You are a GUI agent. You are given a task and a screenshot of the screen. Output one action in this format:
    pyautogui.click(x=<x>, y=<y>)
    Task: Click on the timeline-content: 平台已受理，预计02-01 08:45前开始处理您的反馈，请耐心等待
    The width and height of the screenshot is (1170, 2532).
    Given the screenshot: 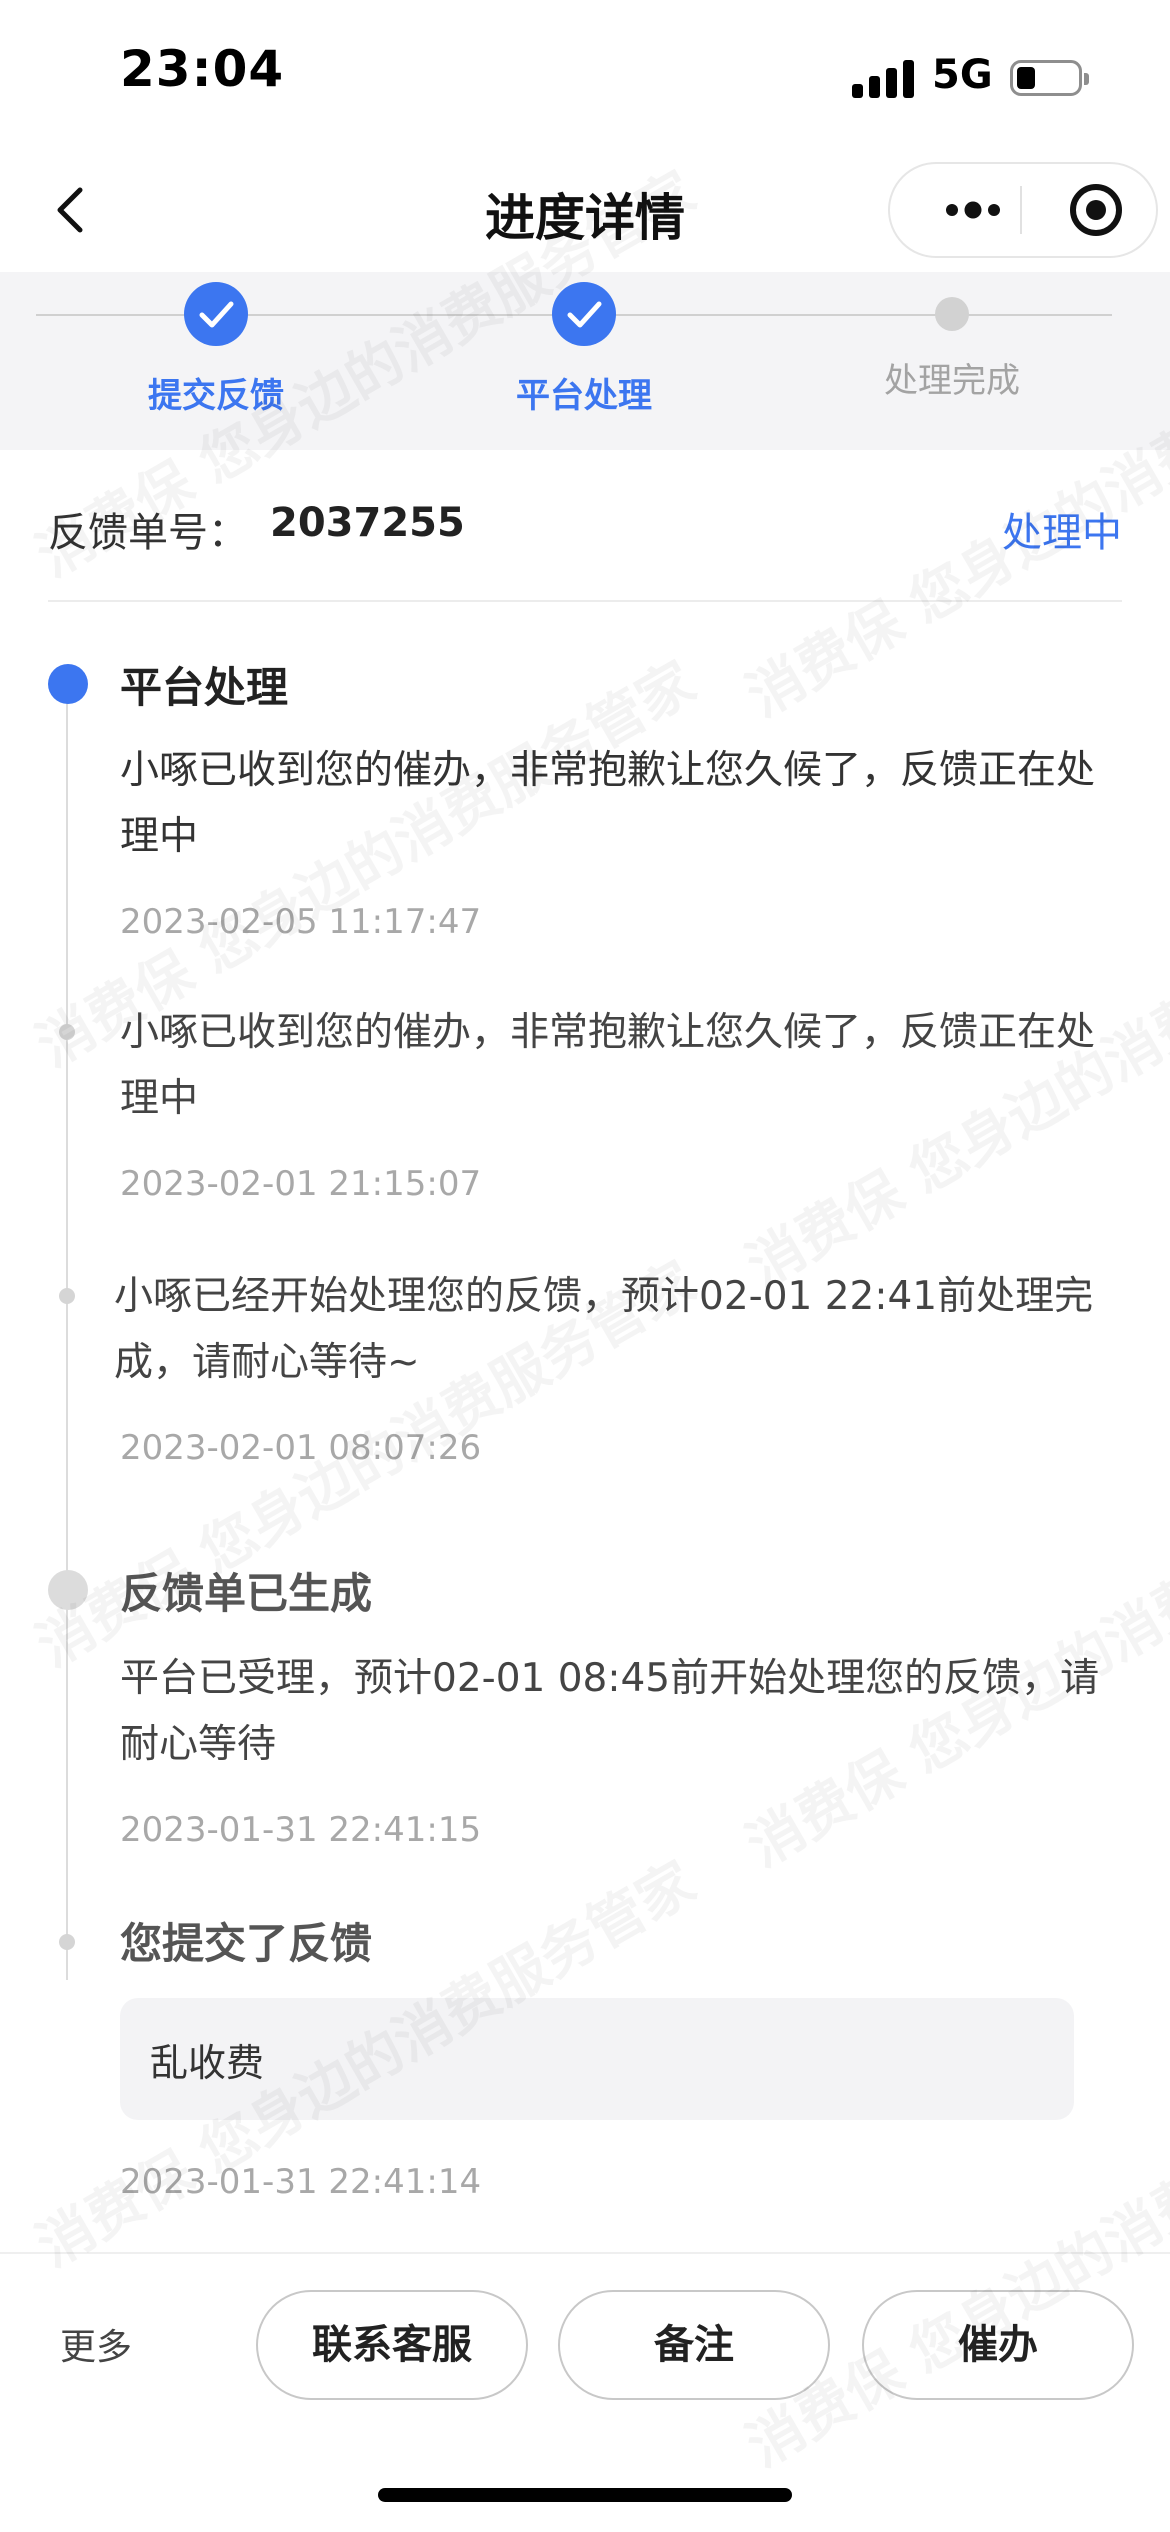 What is the action you would take?
    pyautogui.click(x=610, y=1711)
    